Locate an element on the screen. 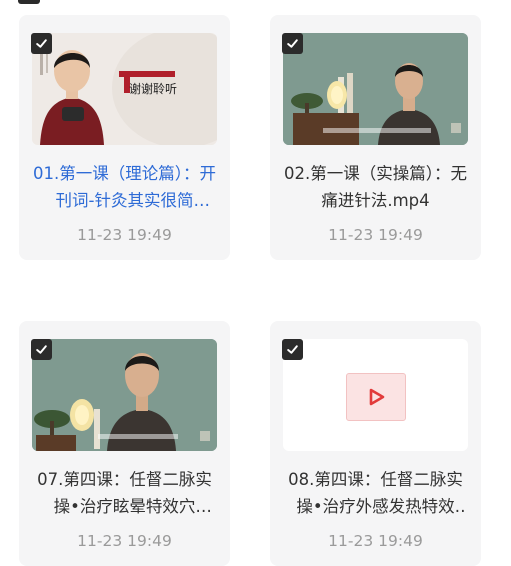 This screenshot has width=511, height=566. video-play-icon is located at coordinates (376, 397).